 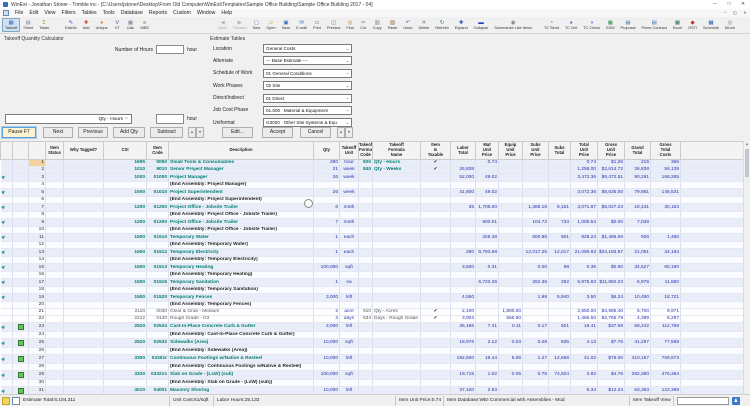 What do you see at coordinates (371, 185) in the screenshot?
I see `table-row: 4 (End Assembly: Project Manager)` at bounding box center [371, 185].